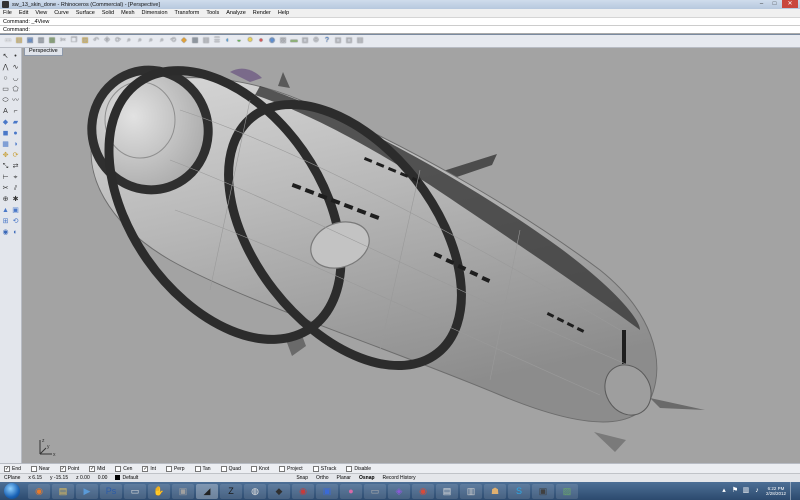  Describe the element at coordinates (250, 41) in the screenshot. I see `light-icon: ✹` at that location.